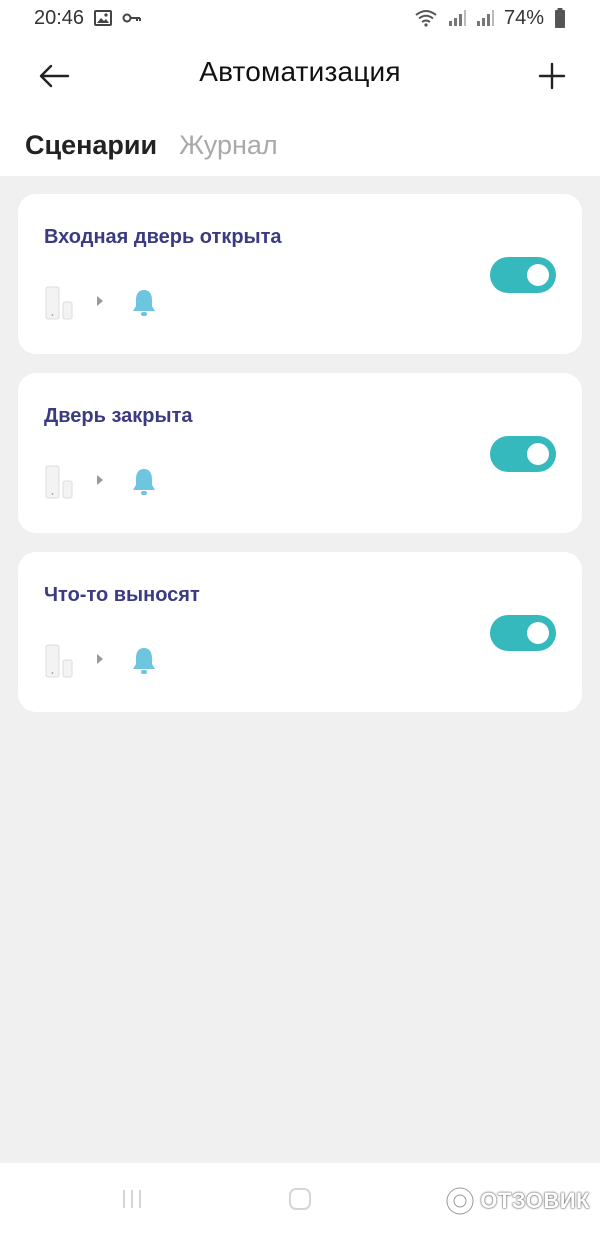  What do you see at coordinates (457, 18) in the screenshot?
I see `signal-icon` at bounding box center [457, 18].